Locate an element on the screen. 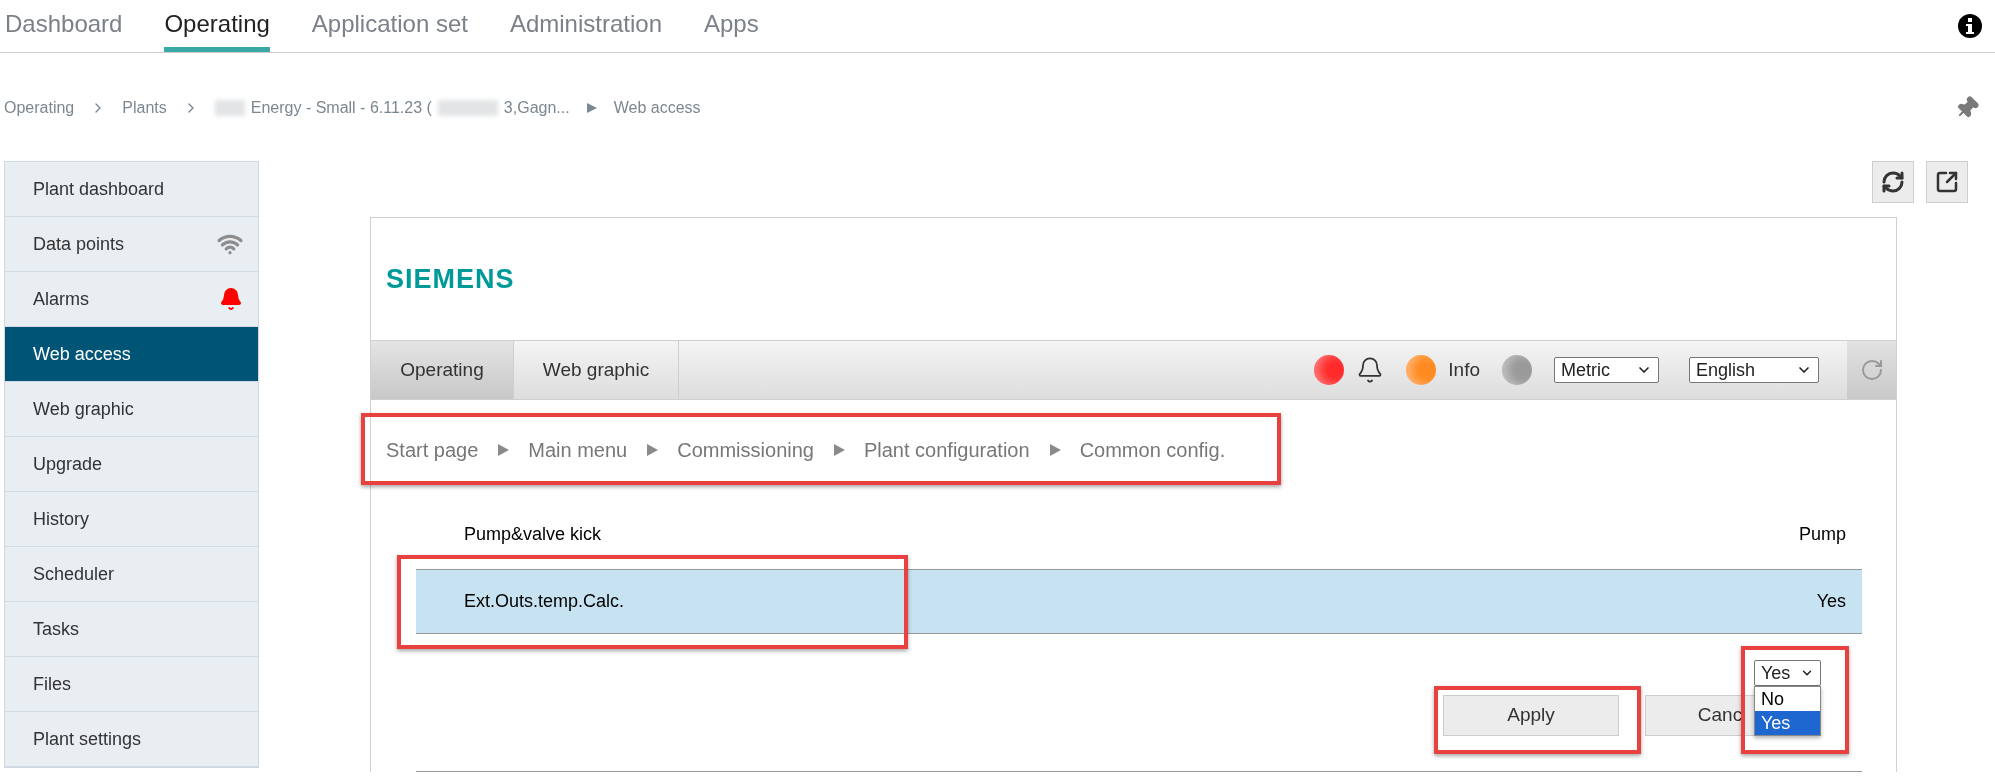 This screenshot has height=776, width=1995. breadcrumb-link: Web access is located at coordinates (657, 108).